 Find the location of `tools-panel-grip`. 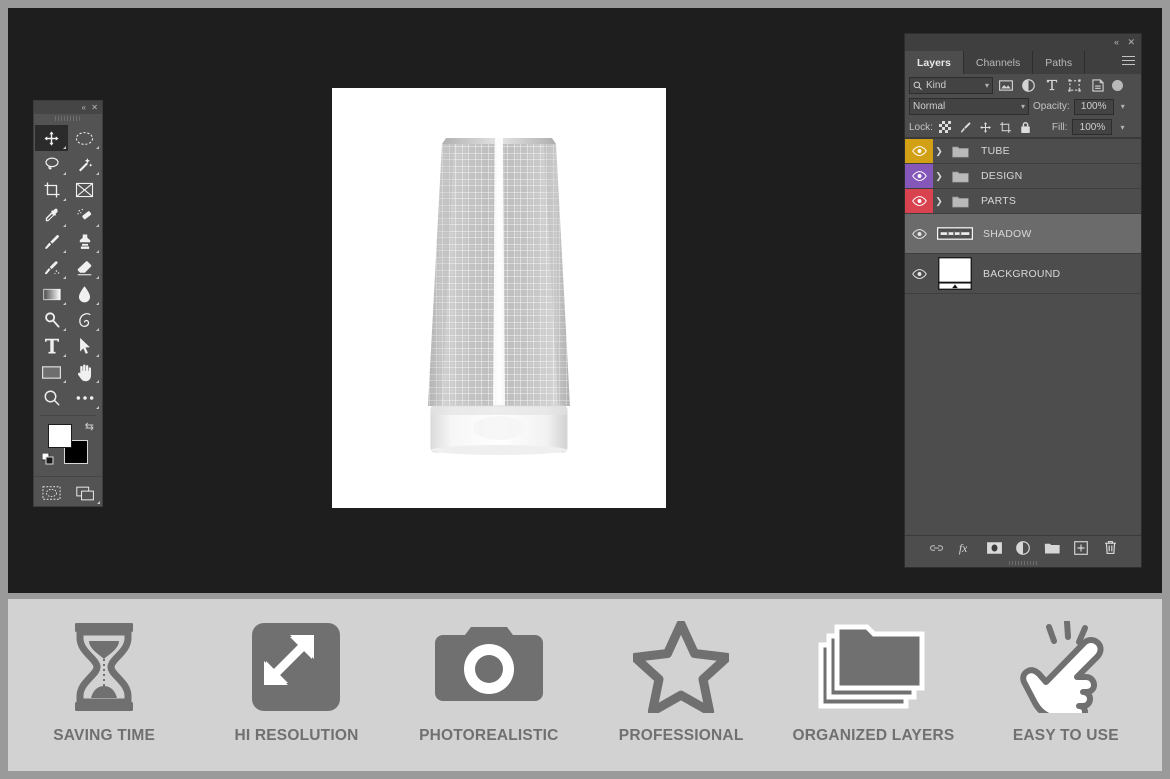

tools-panel-grip is located at coordinates (68, 118).